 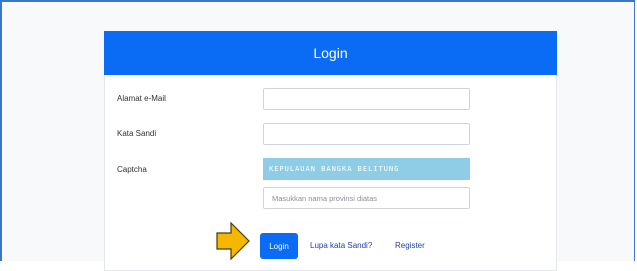 I want to click on password-field, so click(x=366, y=134).